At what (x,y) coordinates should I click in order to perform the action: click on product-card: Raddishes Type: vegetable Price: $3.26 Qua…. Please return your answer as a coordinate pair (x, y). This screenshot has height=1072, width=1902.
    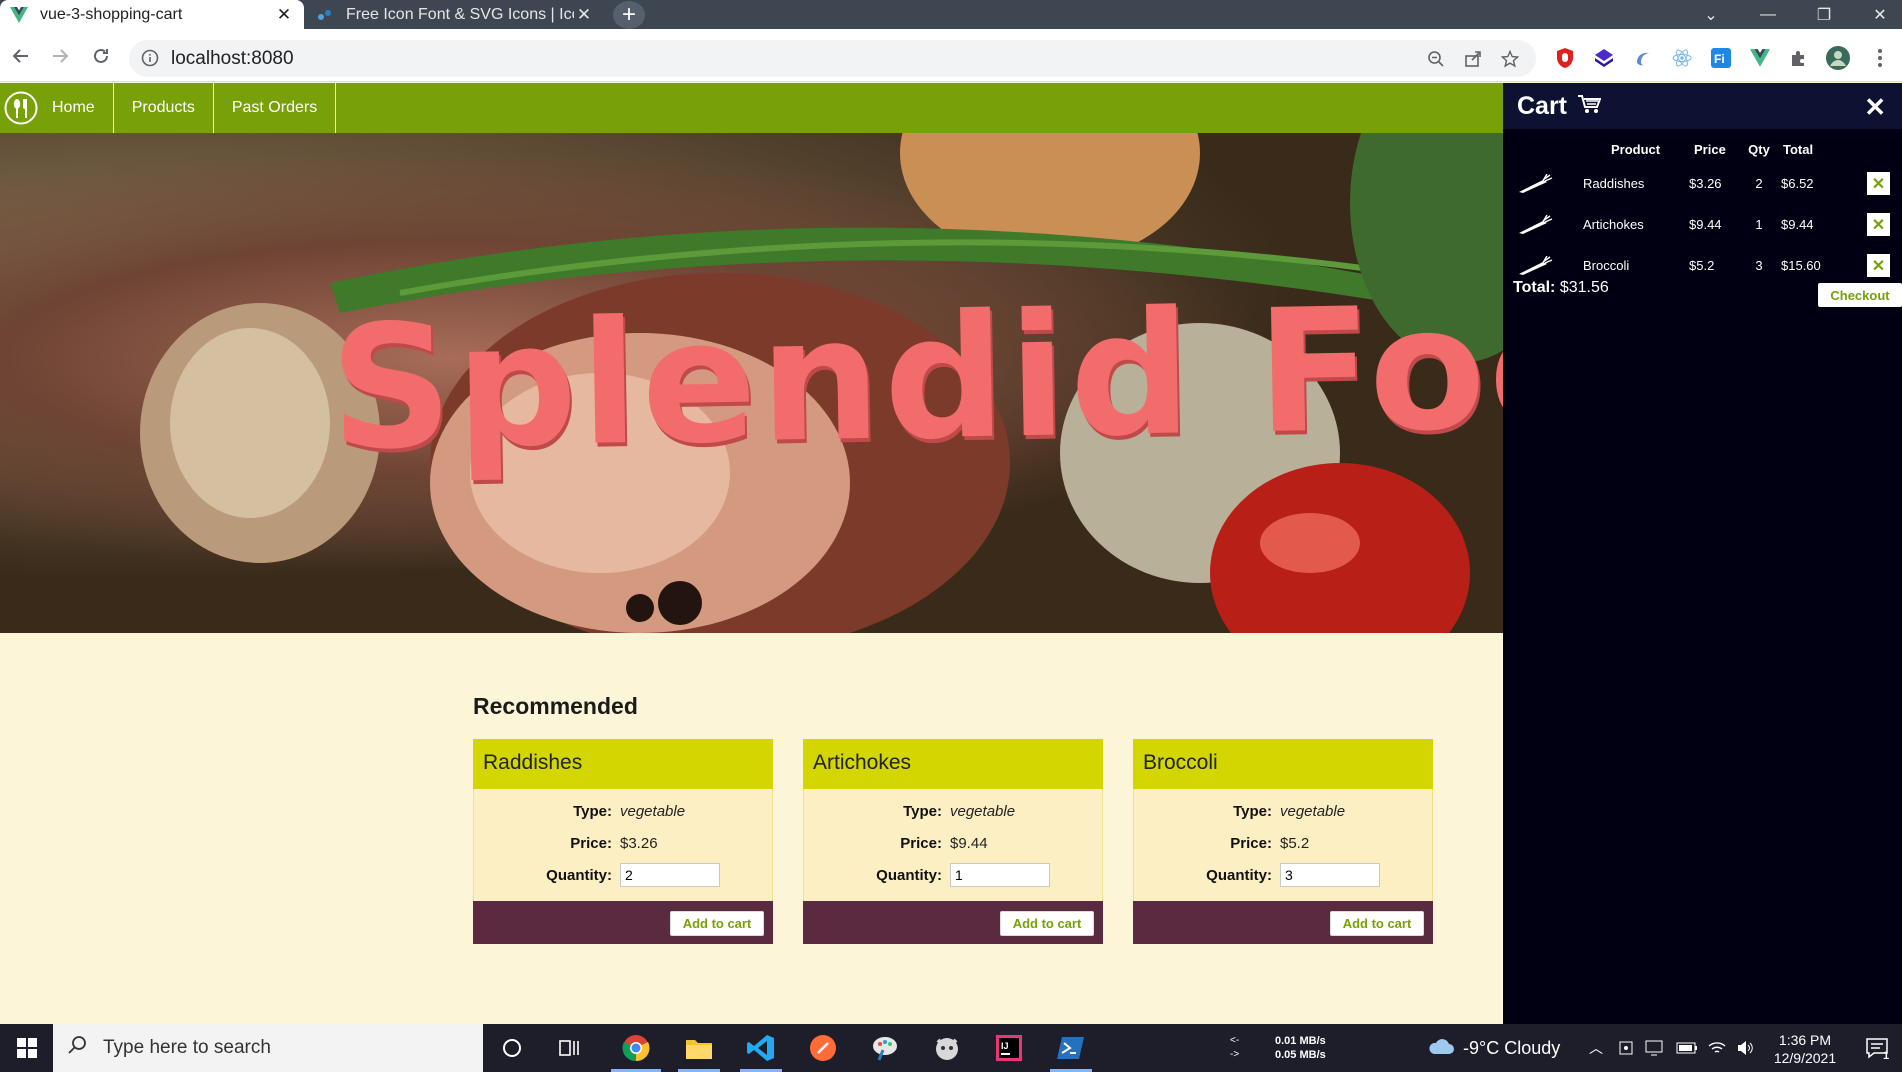
    Looking at the image, I should click on (623, 841).